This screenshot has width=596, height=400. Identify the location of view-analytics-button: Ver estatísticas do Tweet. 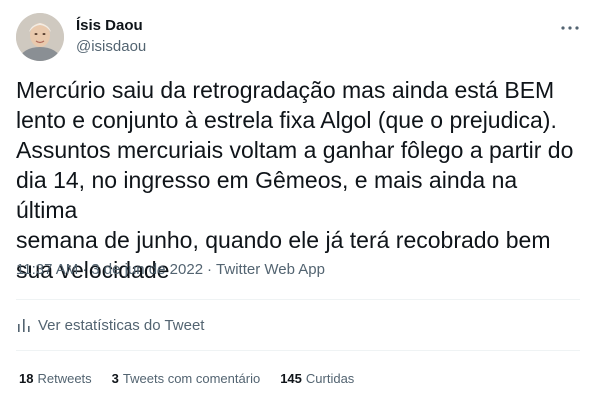
(110, 325).